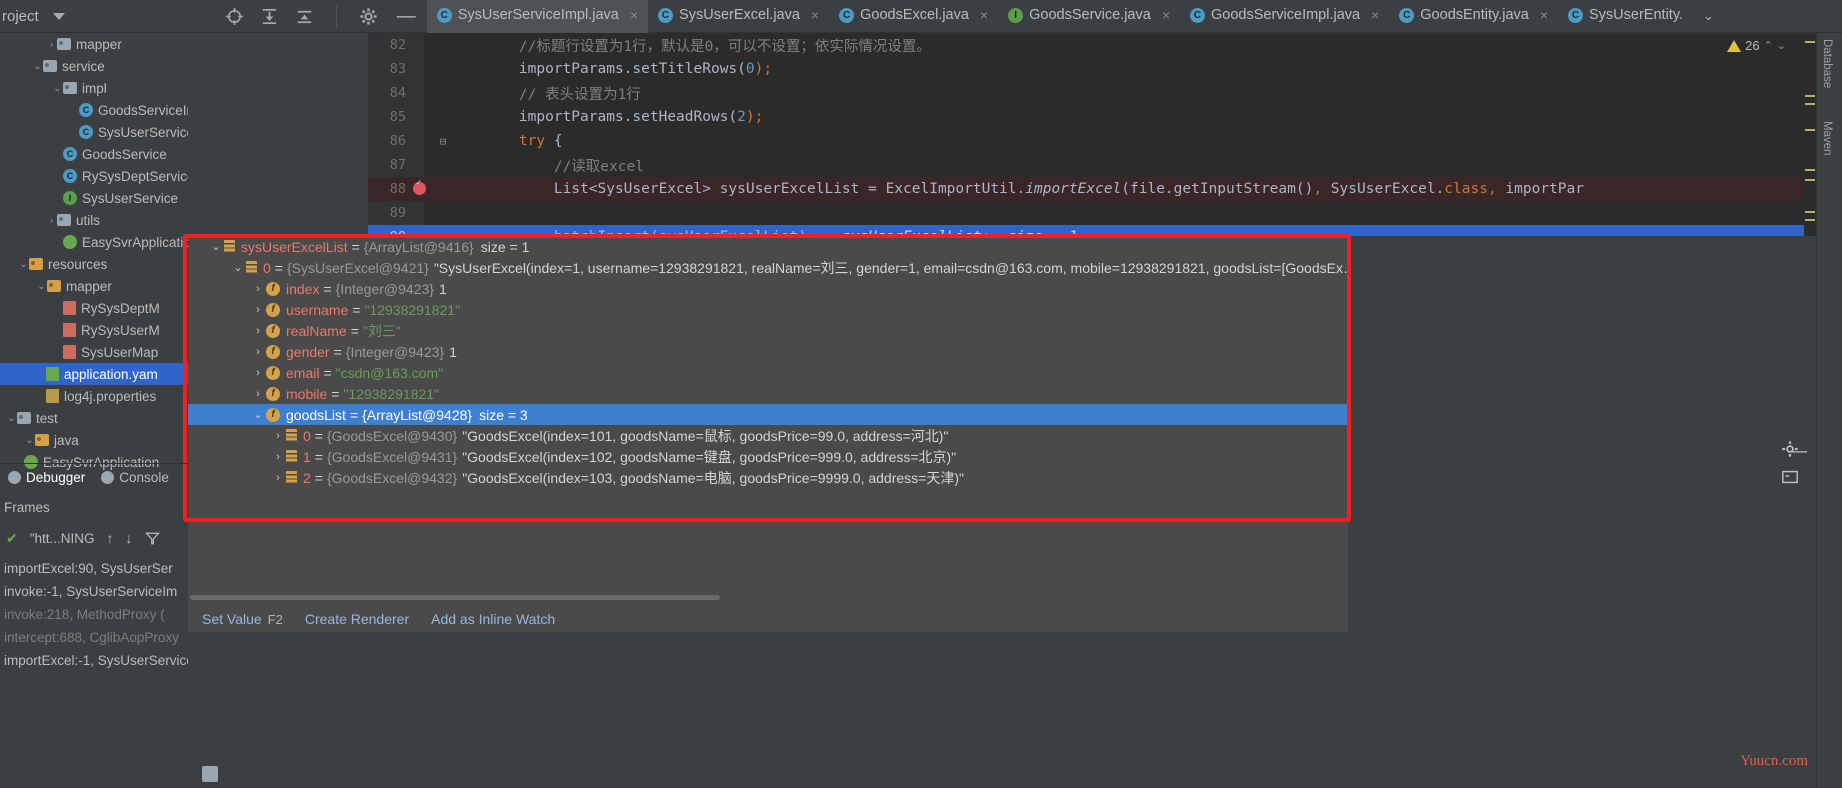  I want to click on variable-row-realname: › f realName = "刘三", so click(768, 330).